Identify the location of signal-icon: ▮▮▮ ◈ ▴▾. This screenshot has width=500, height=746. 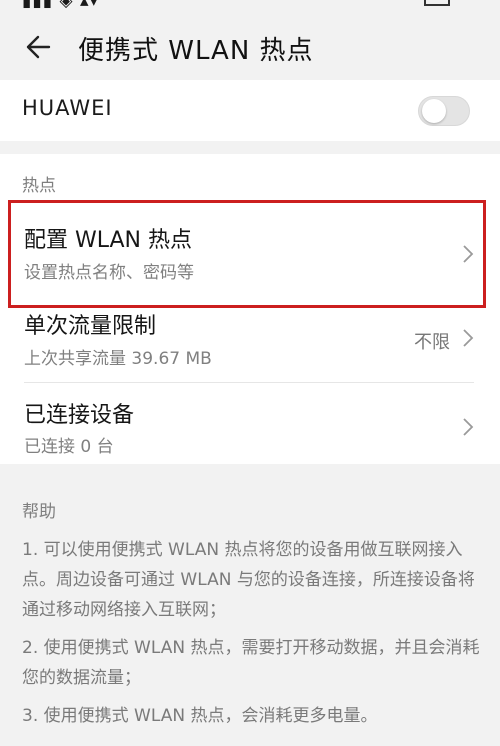
(64, 5).